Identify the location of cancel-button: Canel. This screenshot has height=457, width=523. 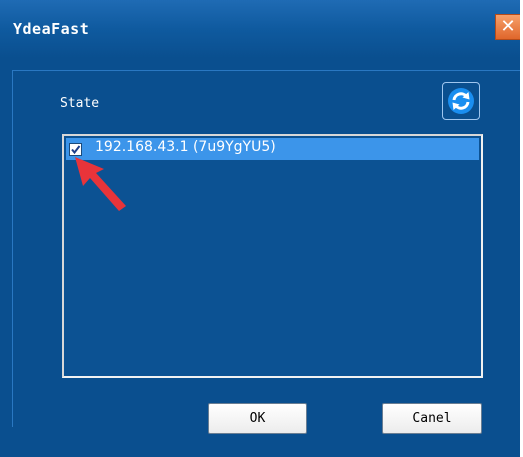
(432, 418).